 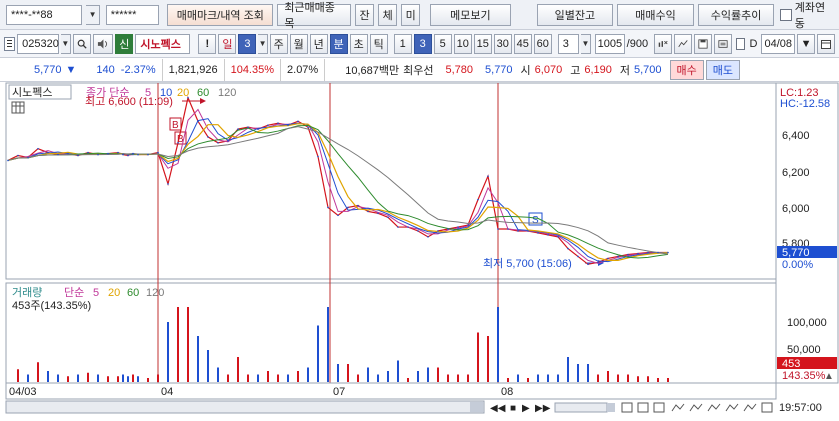 I want to click on daily-balance-button: 일별잔고, so click(x=575, y=14).